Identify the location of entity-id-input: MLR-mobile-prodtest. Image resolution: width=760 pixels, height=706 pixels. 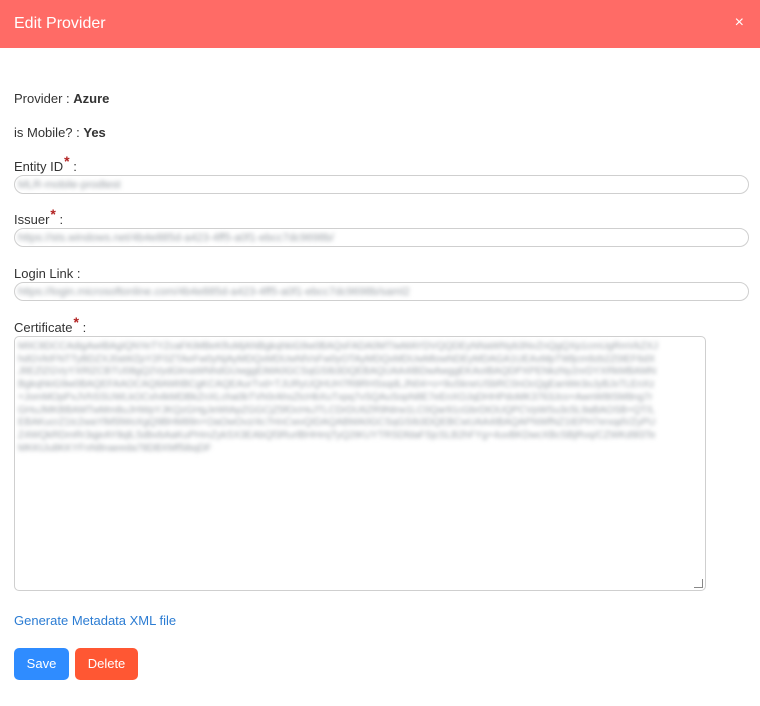
(381, 184).